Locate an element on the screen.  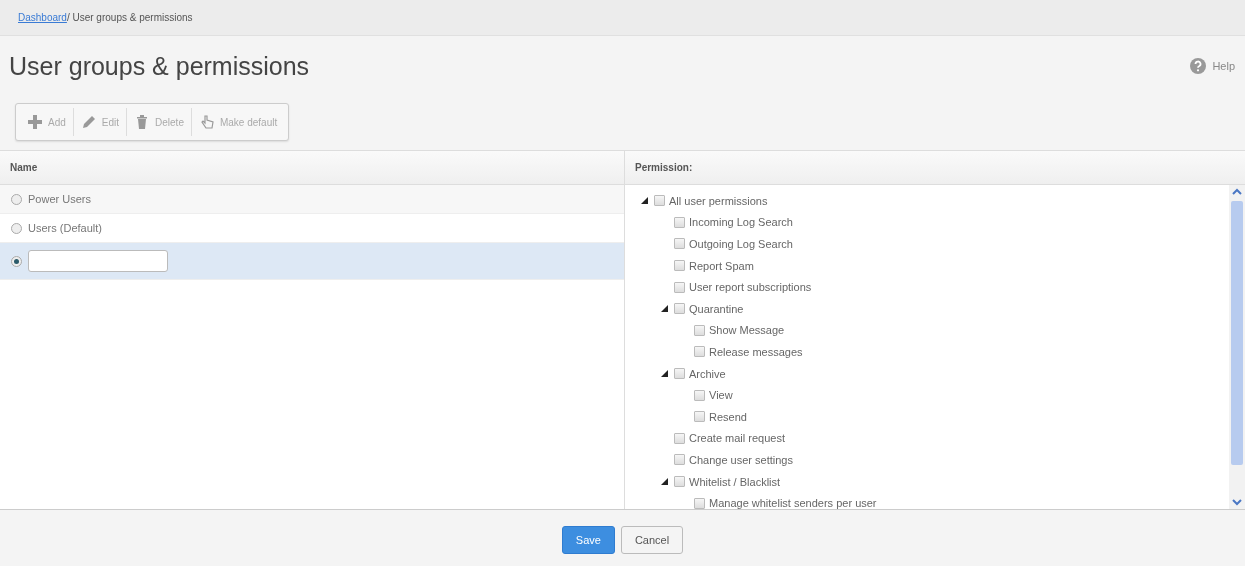
permission-label: Release messages is located at coordinates (756, 351).